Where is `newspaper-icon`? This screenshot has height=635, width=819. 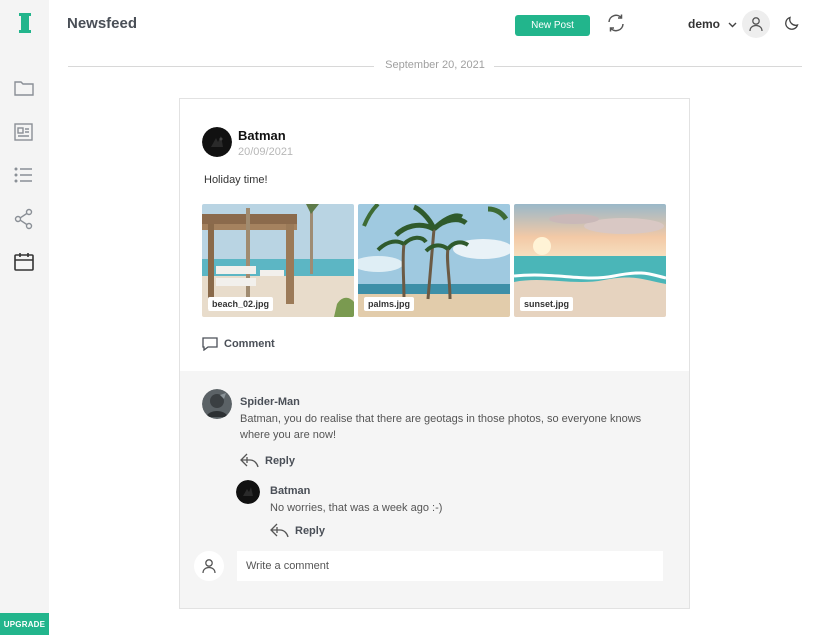
newspaper-icon is located at coordinates (24, 132).